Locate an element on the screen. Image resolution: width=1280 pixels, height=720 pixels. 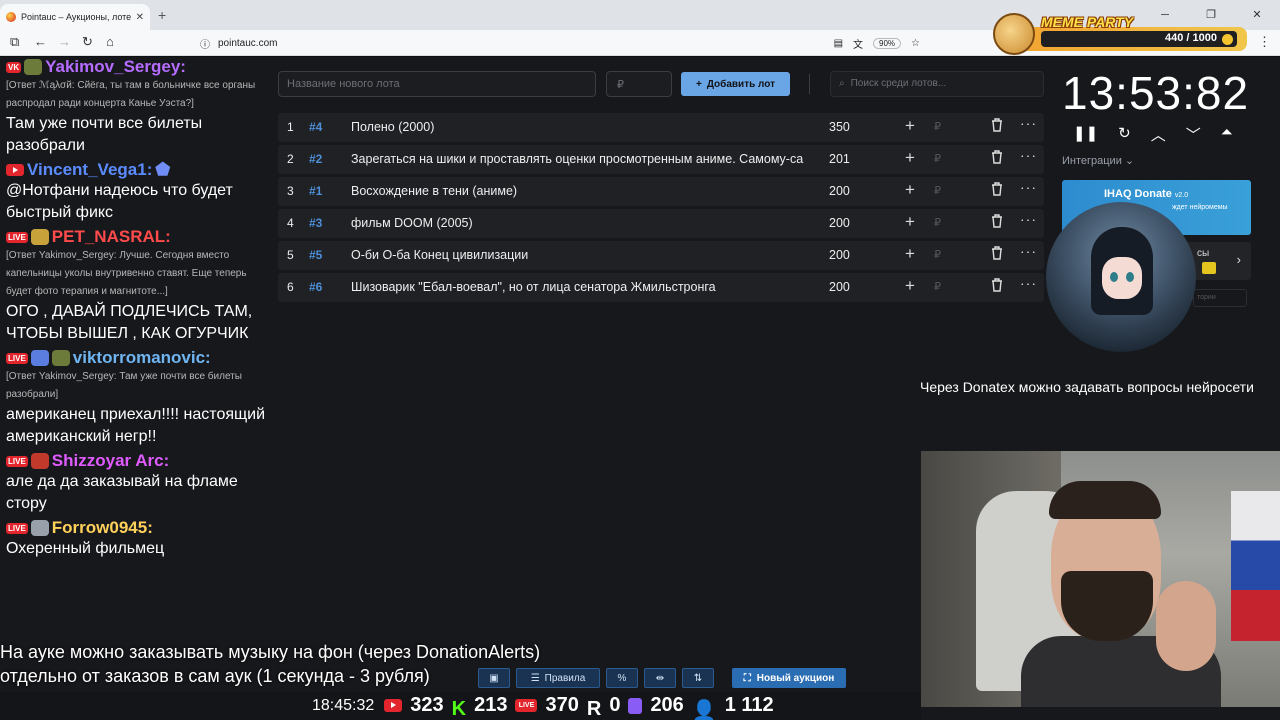
kick-viewers: 213 is located at coordinates (491, 705).